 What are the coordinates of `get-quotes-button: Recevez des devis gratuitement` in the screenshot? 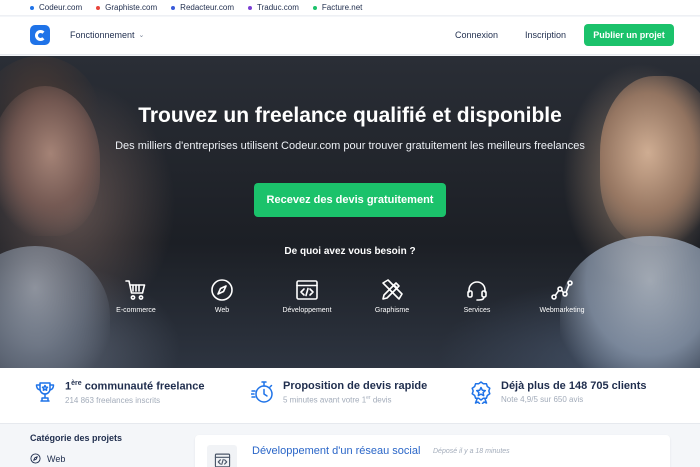 It's located at (350, 200).